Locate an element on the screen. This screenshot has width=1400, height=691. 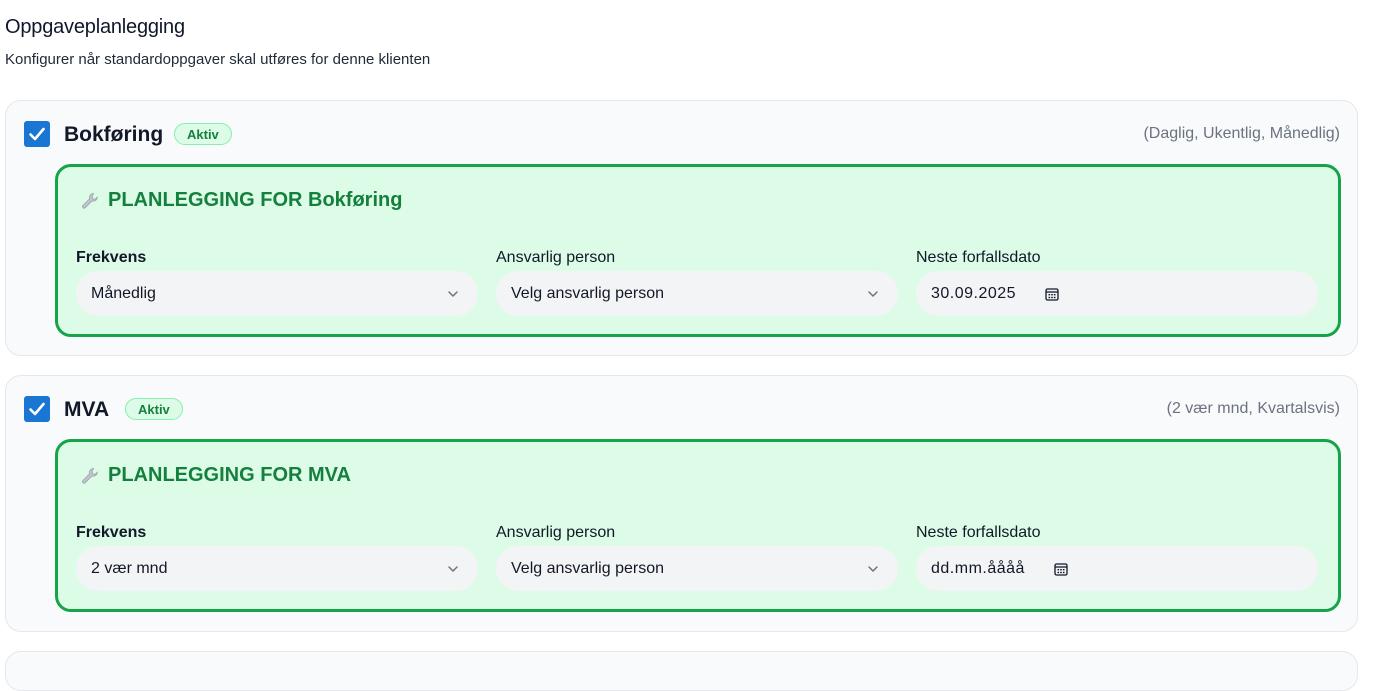
planning-title-text: PLANLEGGING FOR Bokføring is located at coordinates (255, 200).